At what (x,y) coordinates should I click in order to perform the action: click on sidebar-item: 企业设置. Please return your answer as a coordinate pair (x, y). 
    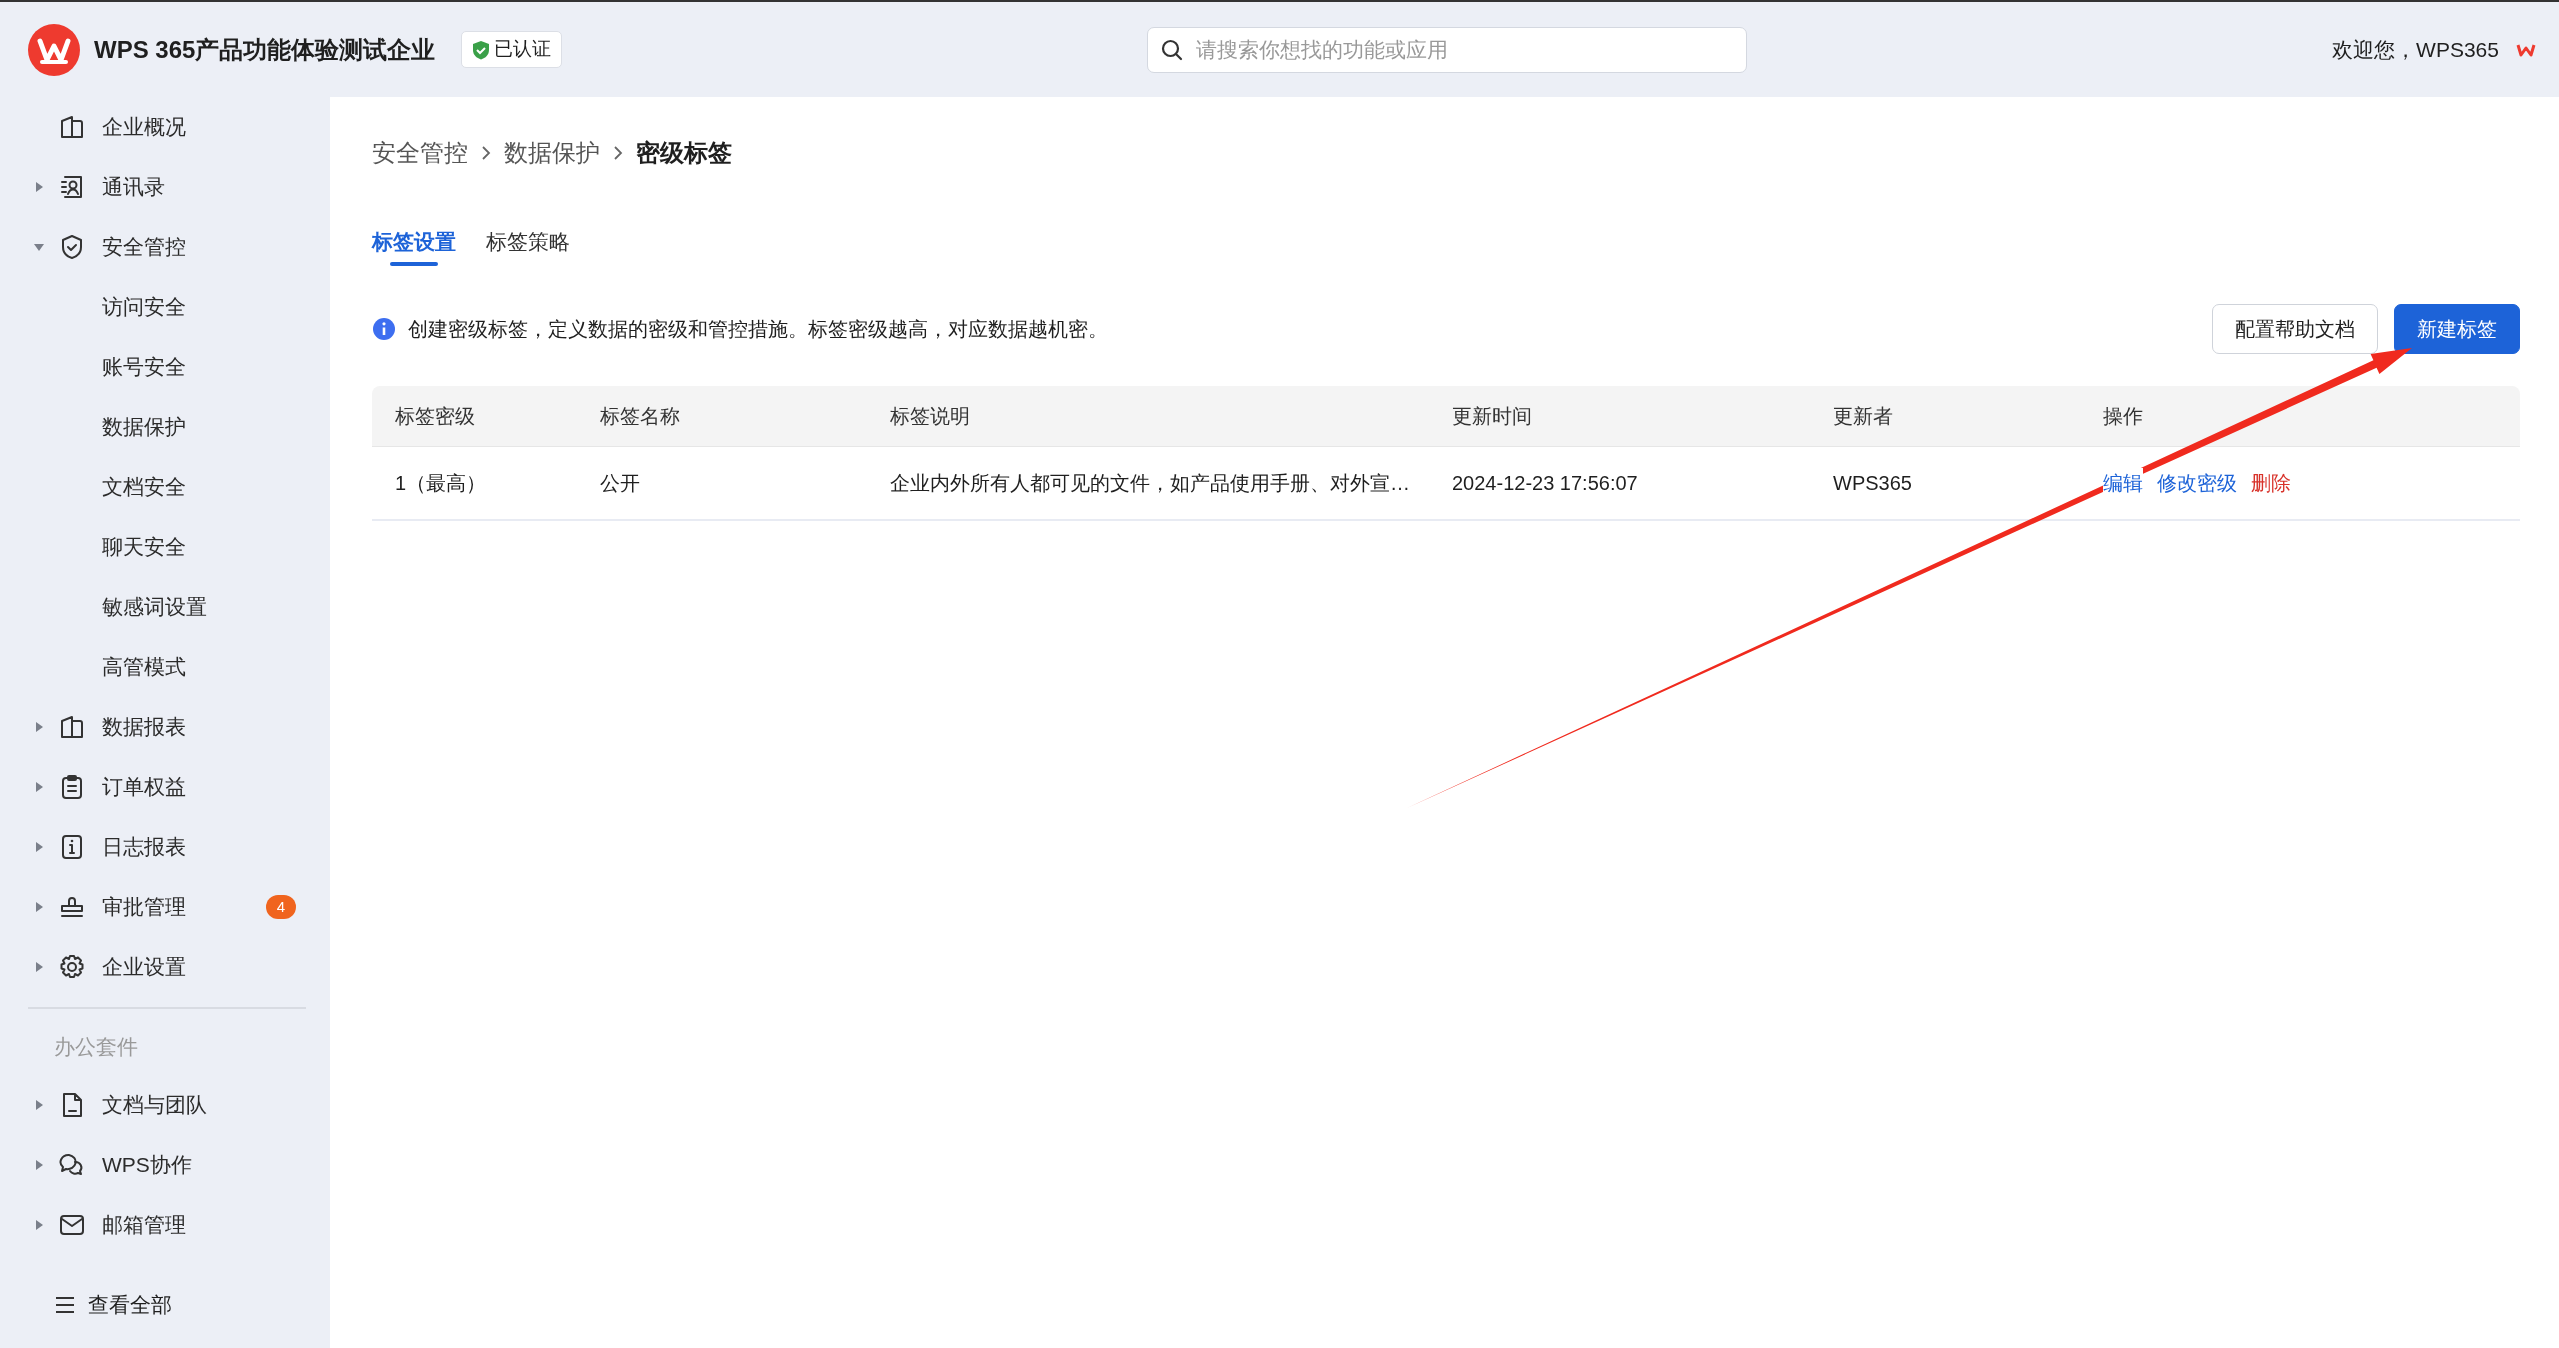
    Looking at the image, I should click on (144, 967).